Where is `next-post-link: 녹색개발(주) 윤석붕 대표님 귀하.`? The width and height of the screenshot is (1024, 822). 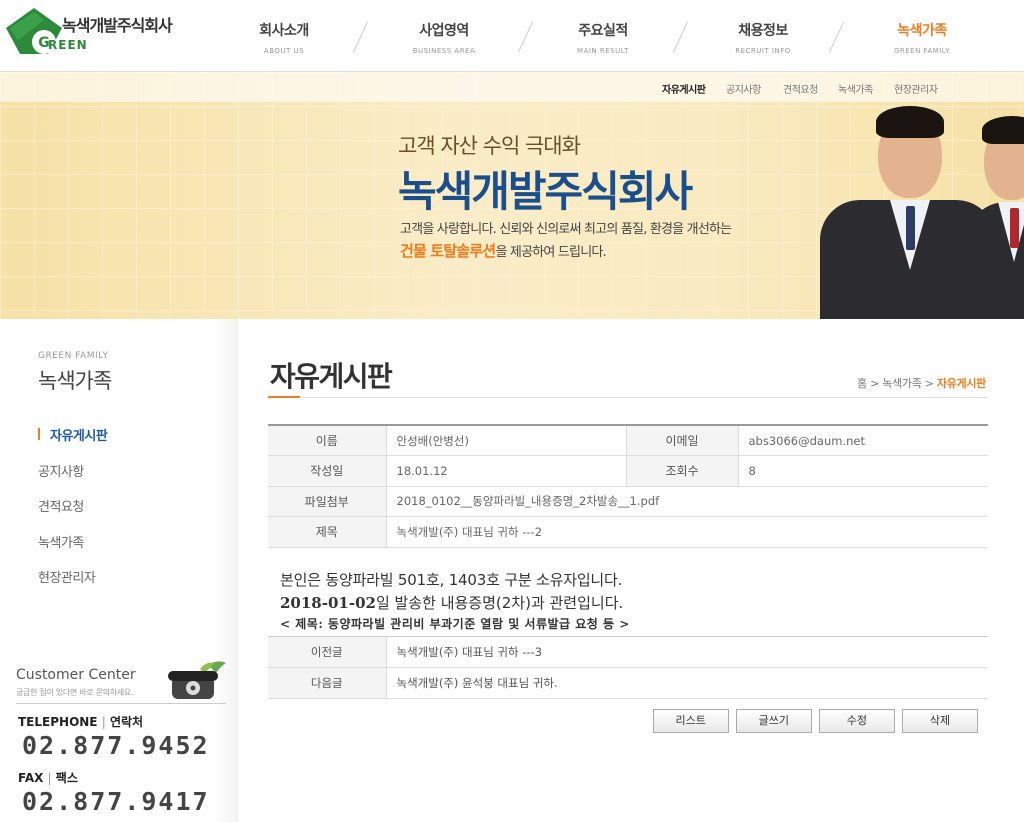 next-post-link: 녹색개발(주) 윤석붕 대표님 귀하. is located at coordinates (687, 683).